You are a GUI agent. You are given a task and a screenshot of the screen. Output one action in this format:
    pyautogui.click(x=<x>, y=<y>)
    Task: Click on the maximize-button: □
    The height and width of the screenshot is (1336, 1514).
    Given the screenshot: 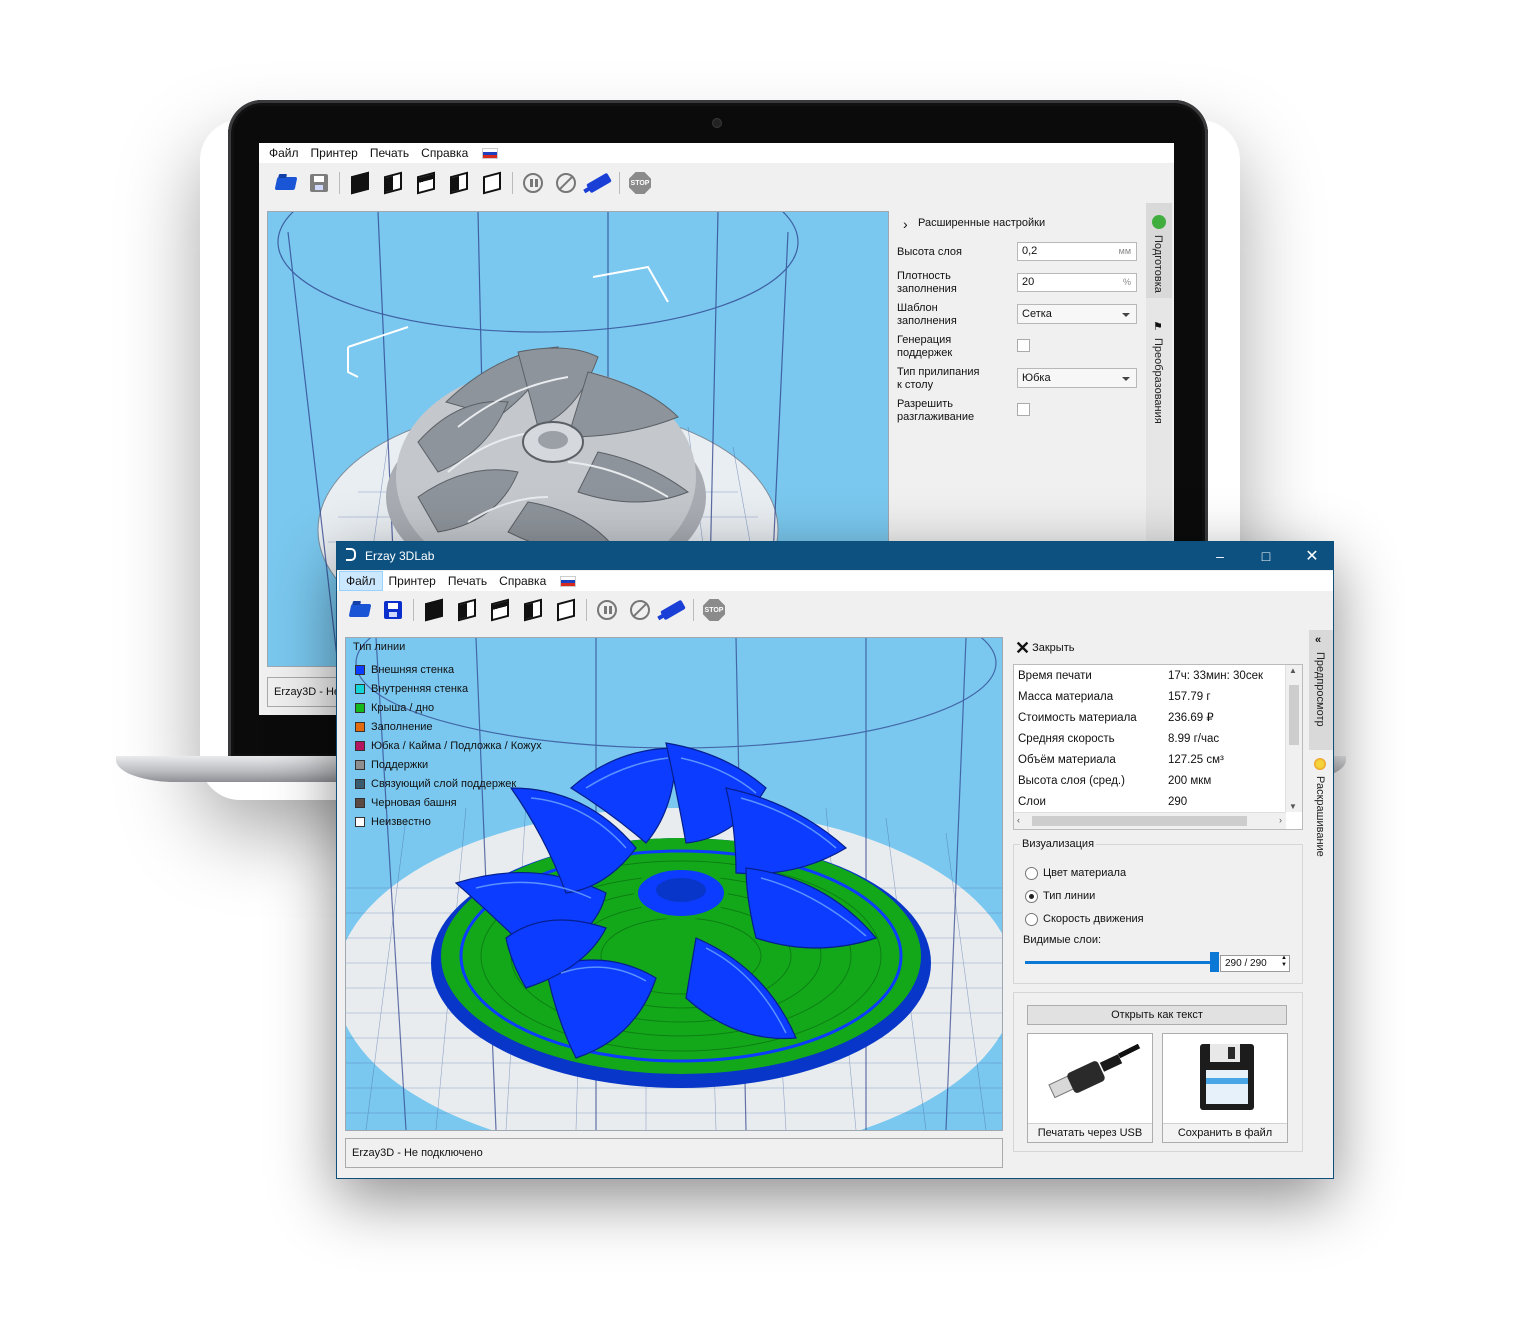 What is the action you would take?
    pyautogui.click(x=1266, y=556)
    